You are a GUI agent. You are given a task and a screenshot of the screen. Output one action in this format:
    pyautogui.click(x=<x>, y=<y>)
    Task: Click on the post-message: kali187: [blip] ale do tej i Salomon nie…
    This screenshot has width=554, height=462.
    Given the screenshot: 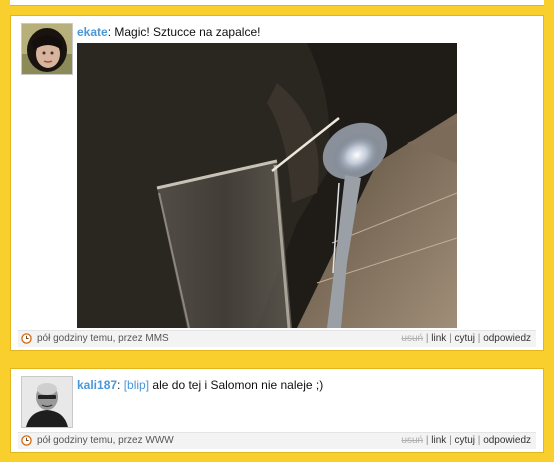 What is the action you would take?
    pyautogui.click(x=200, y=385)
    